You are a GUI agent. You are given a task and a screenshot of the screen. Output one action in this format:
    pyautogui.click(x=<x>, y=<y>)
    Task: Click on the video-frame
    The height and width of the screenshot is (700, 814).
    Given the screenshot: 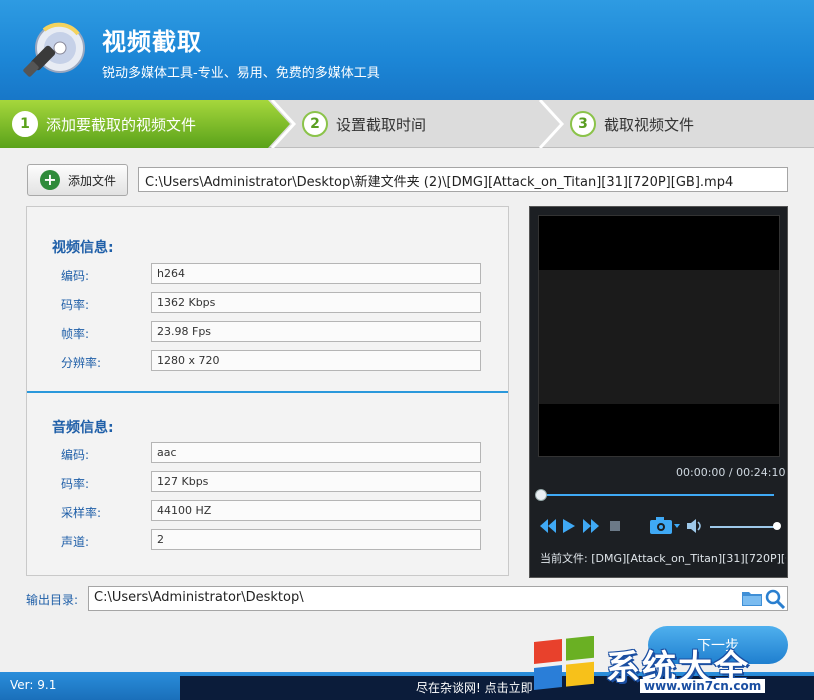 What is the action you would take?
    pyautogui.click(x=659, y=337)
    